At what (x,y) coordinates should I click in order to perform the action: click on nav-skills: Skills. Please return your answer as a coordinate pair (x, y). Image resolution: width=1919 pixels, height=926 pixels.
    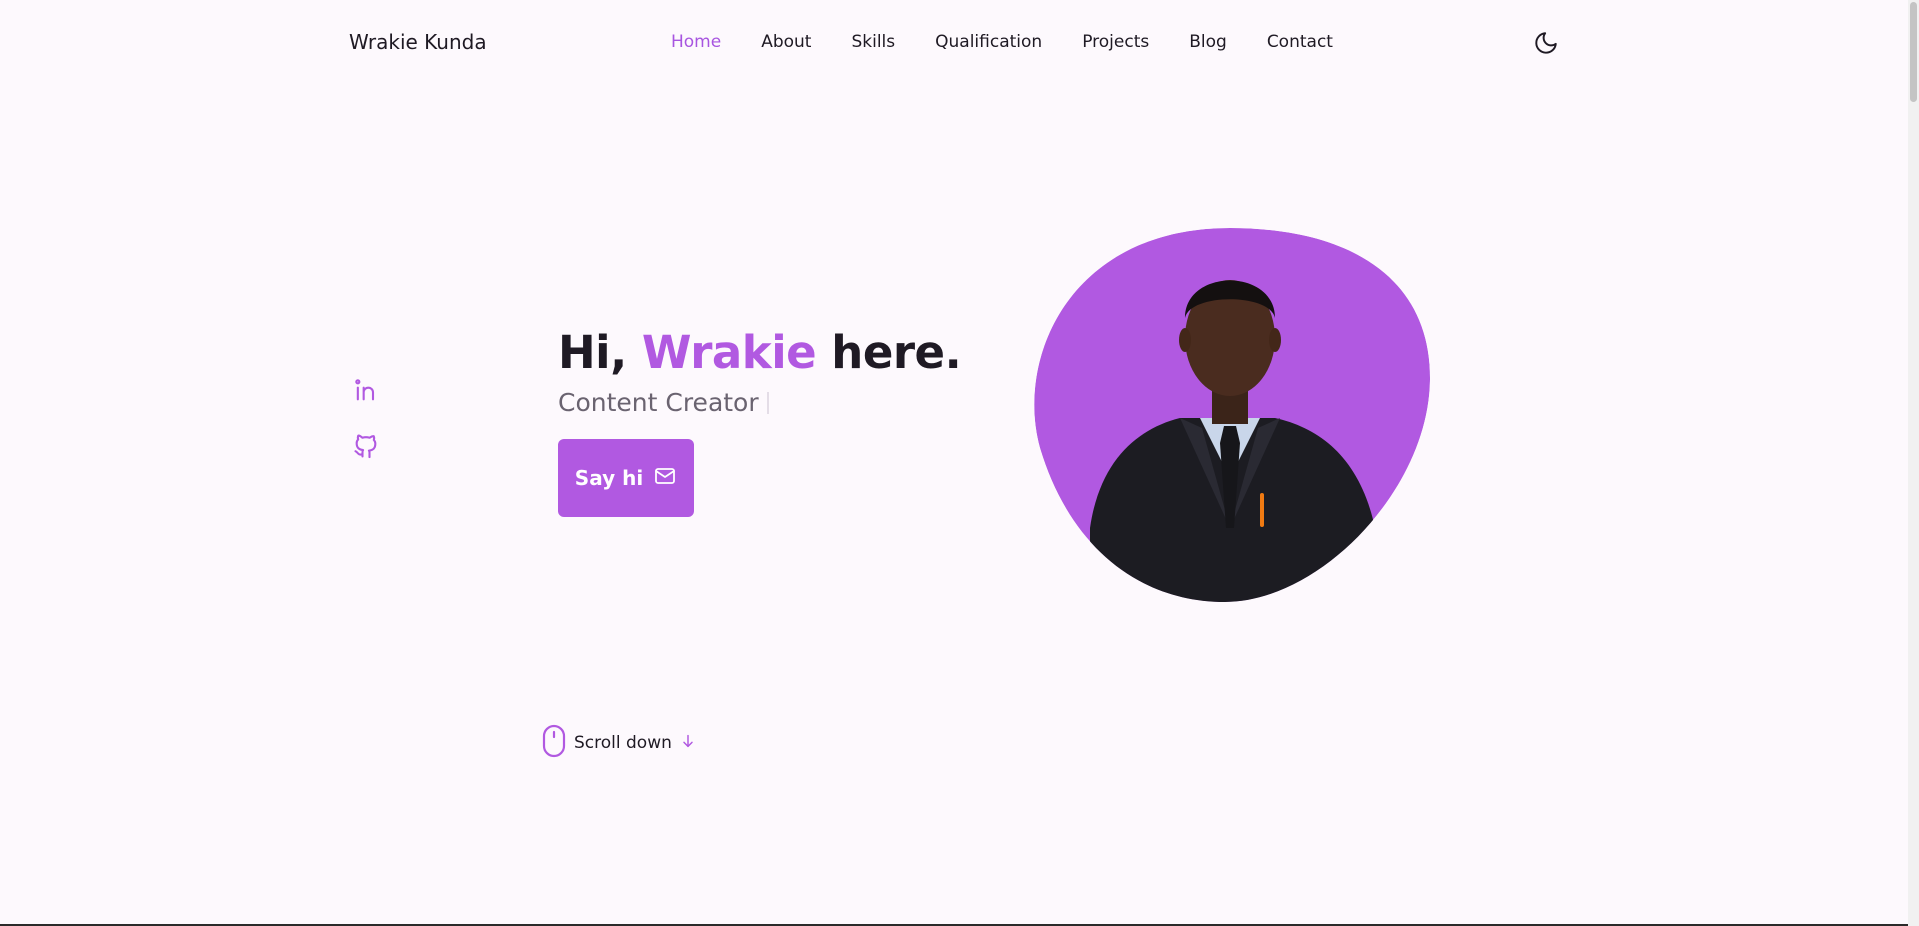
    Looking at the image, I should click on (873, 42).